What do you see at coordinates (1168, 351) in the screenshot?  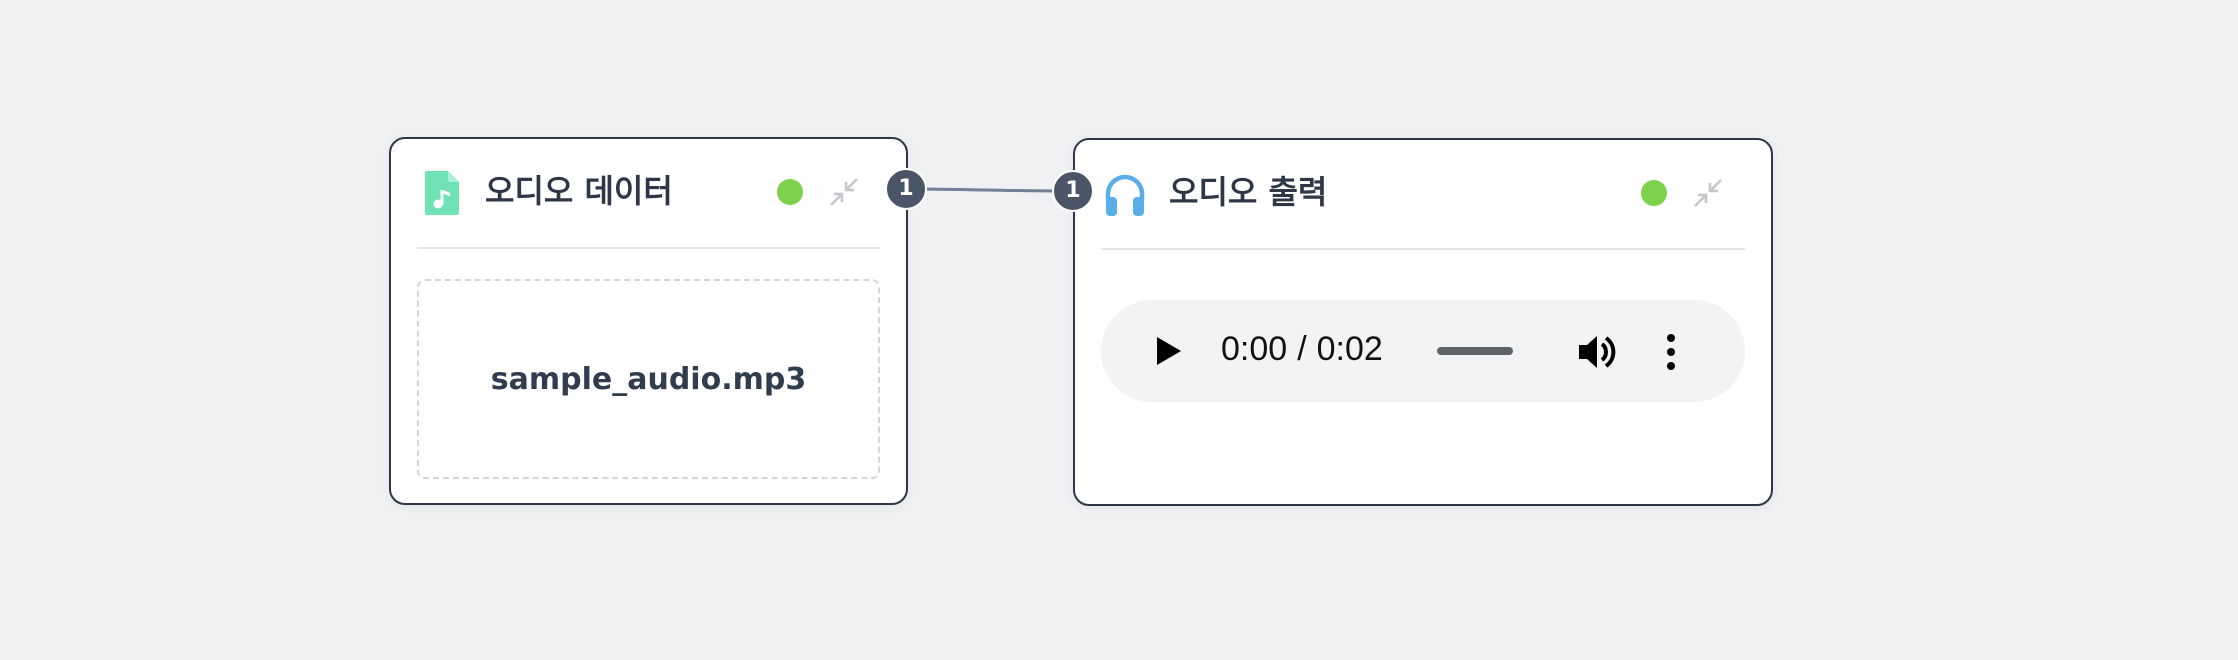 I see `play-icon` at bounding box center [1168, 351].